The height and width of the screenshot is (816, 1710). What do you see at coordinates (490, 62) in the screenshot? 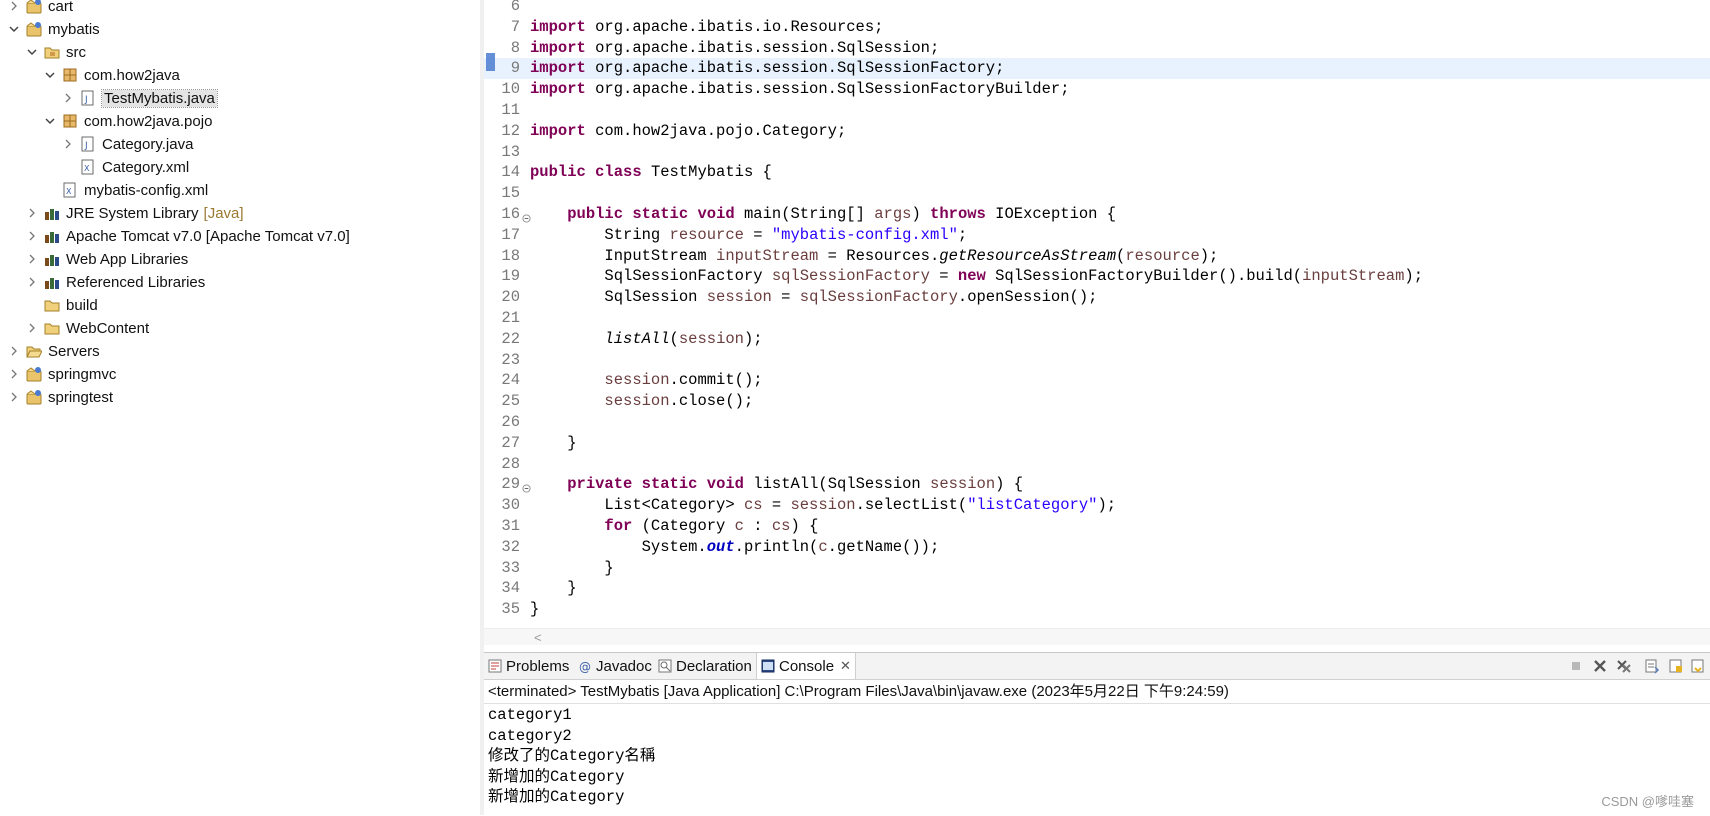
I see `line-marker` at bounding box center [490, 62].